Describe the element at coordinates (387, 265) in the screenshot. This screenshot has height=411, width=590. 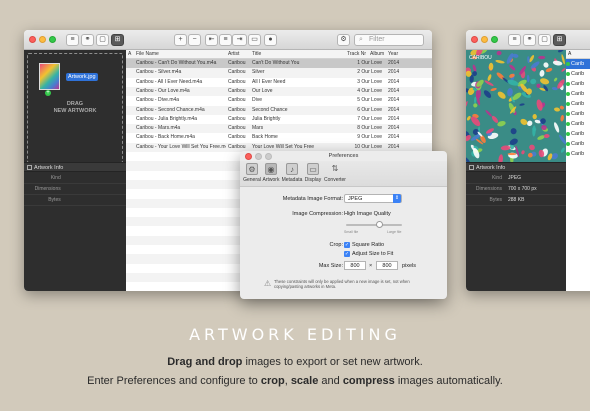
I see `max-height-field: 800` at that location.